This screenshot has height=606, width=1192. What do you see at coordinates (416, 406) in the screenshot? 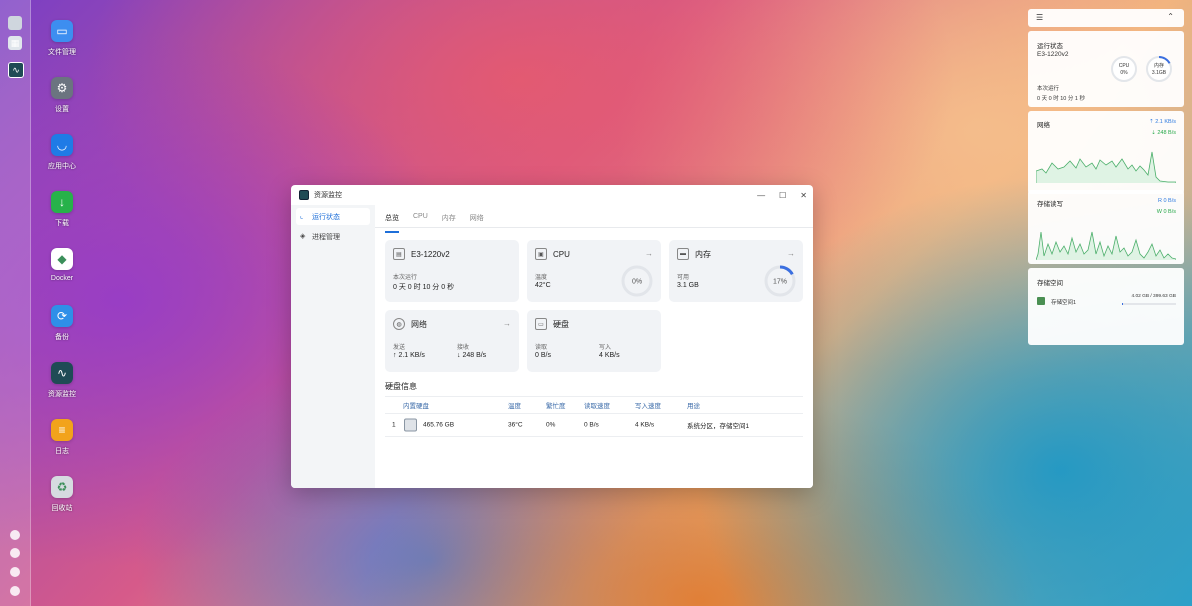
I see `column-header: 内置硬盘` at bounding box center [416, 406].